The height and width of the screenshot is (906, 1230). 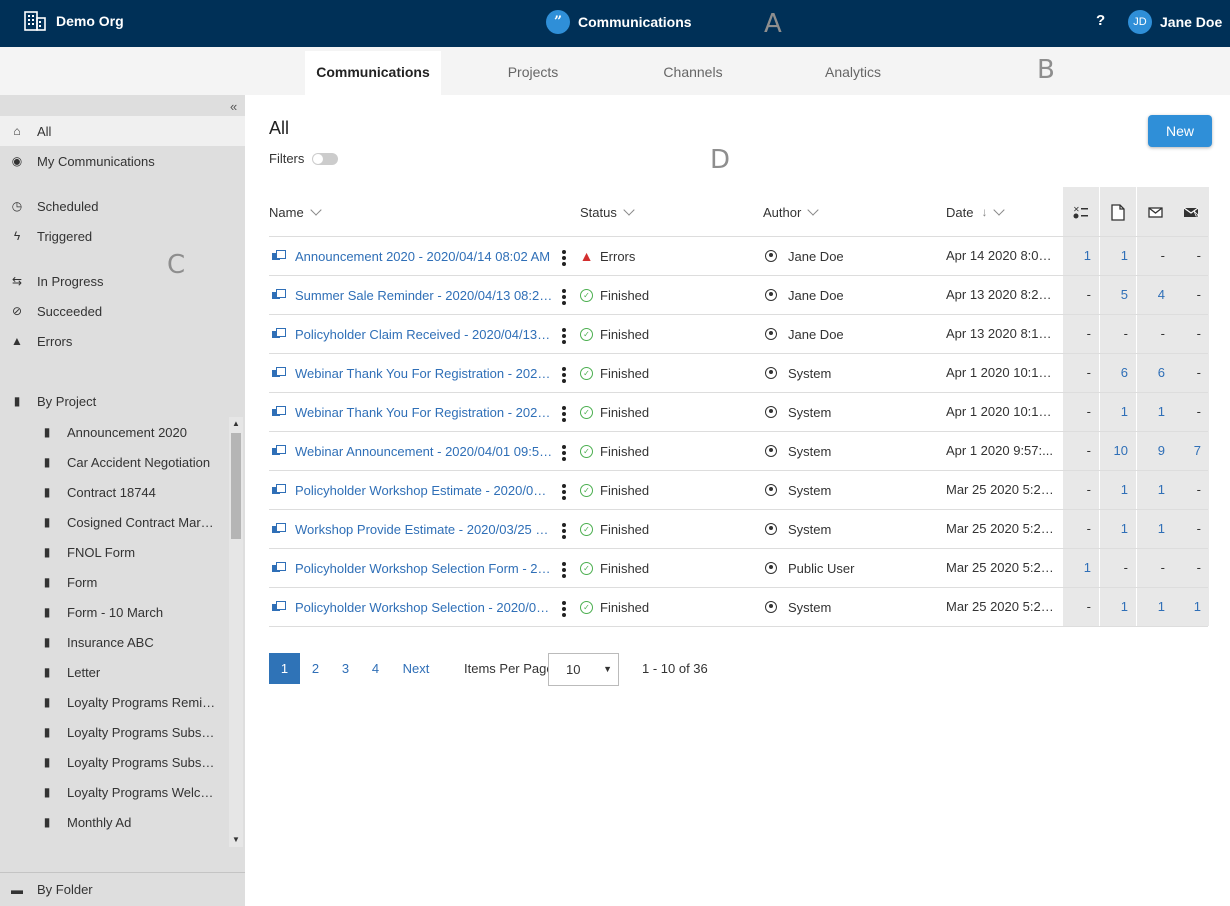 What do you see at coordinates (122, 161) in the screenshot?
I see `sidebar-item-my-communications: ◉ My Communications` at bounding box center [122, 161].